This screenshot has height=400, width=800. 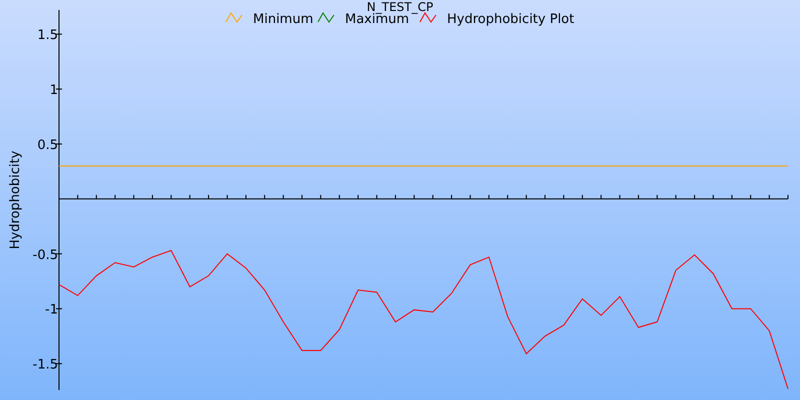 I want to click on legend-label: Hydrophobicity Plot, so click(x=510, y=19).